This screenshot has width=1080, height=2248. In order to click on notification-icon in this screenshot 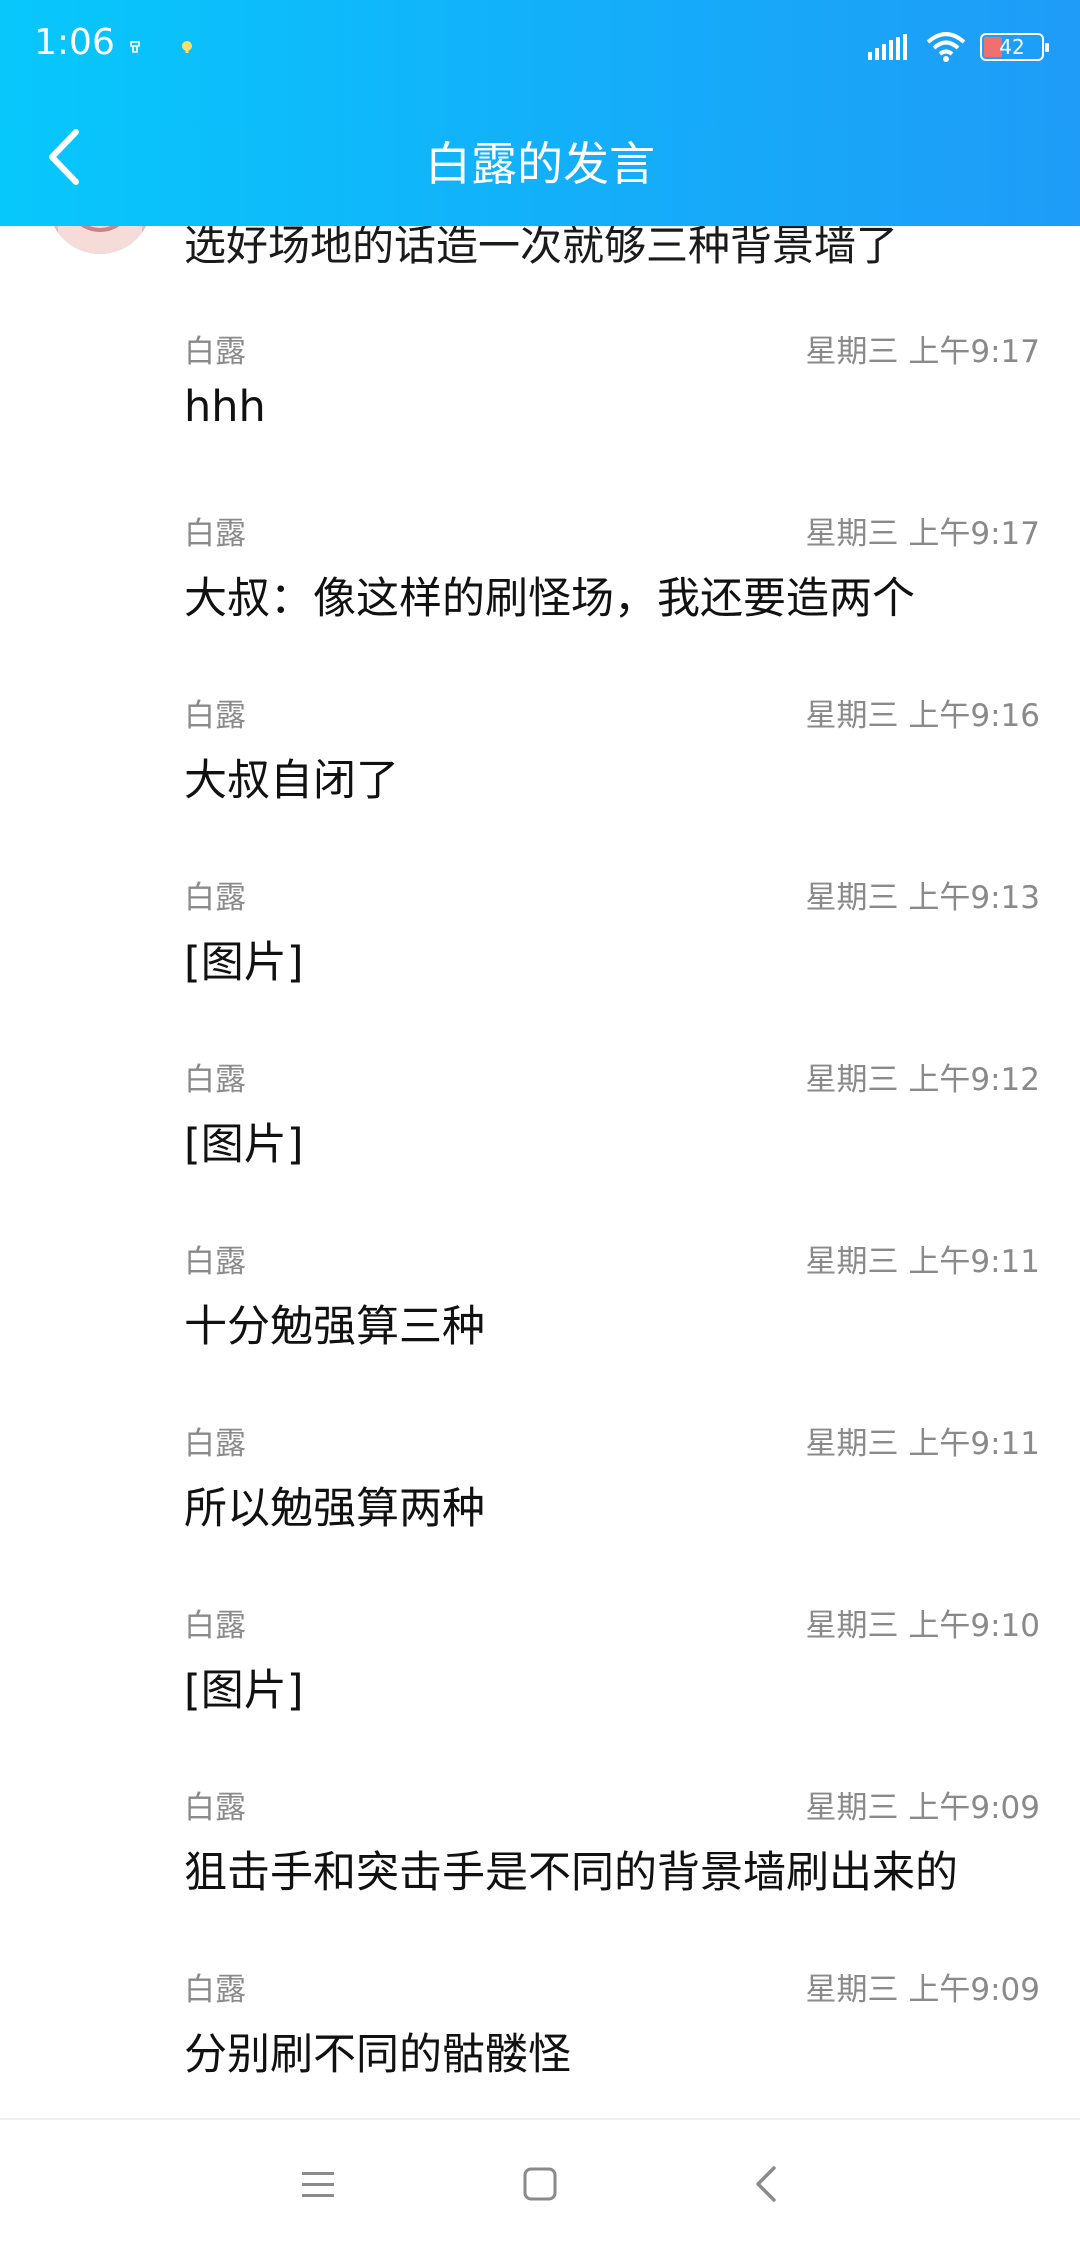, I will do `click(187, 47)`.